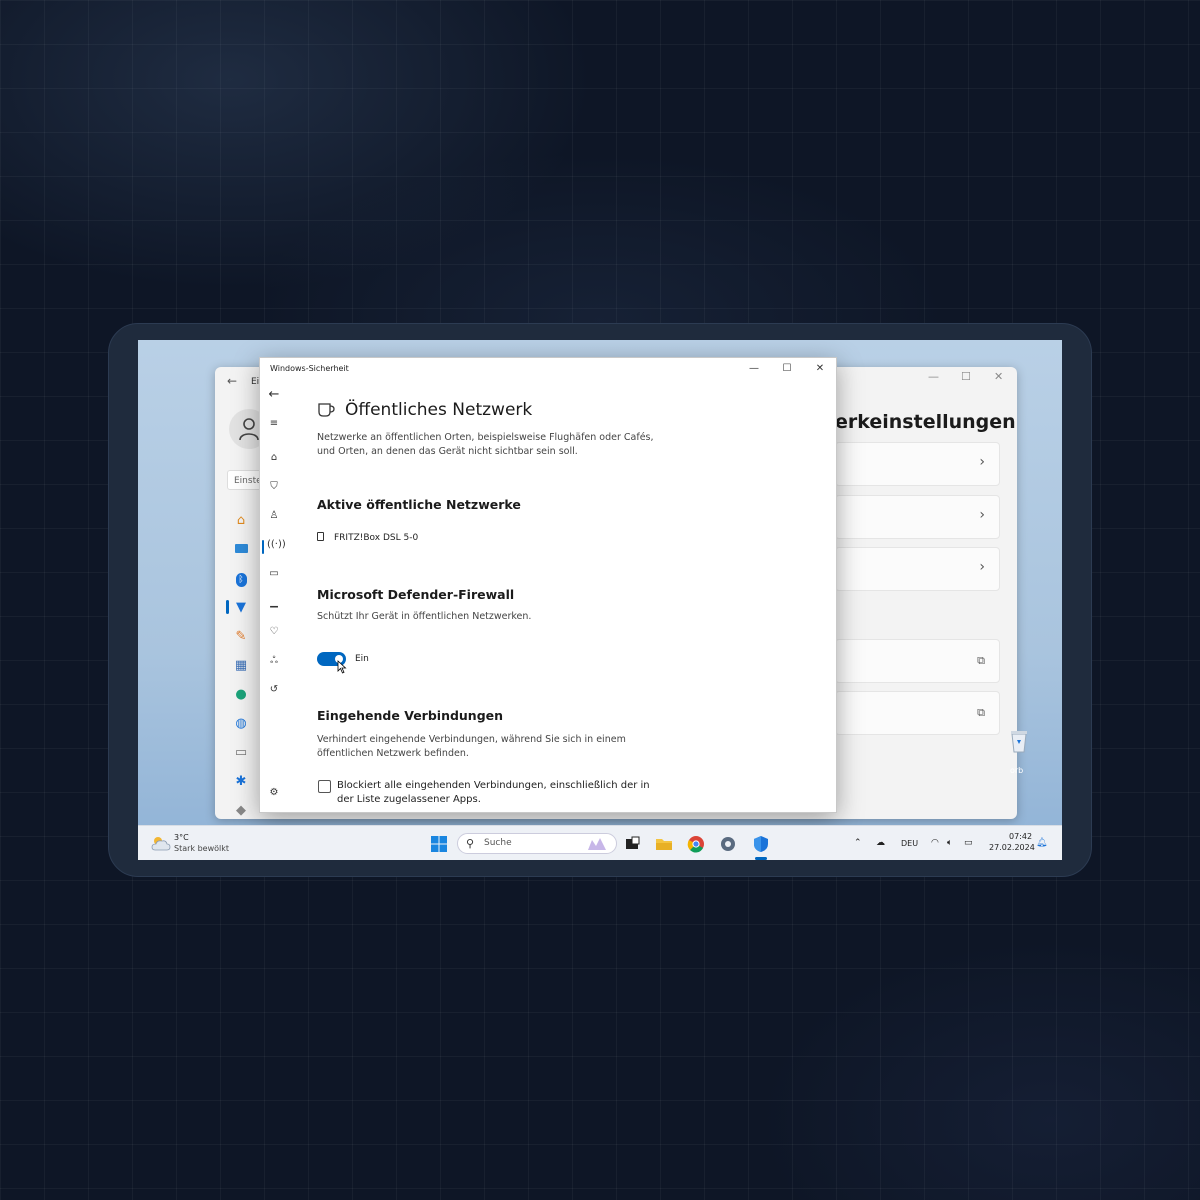  What do you see at coordinates (880, 843) in the screenshot?
I see `onedrive-icon: ☁` at bounding box center [880, 843].